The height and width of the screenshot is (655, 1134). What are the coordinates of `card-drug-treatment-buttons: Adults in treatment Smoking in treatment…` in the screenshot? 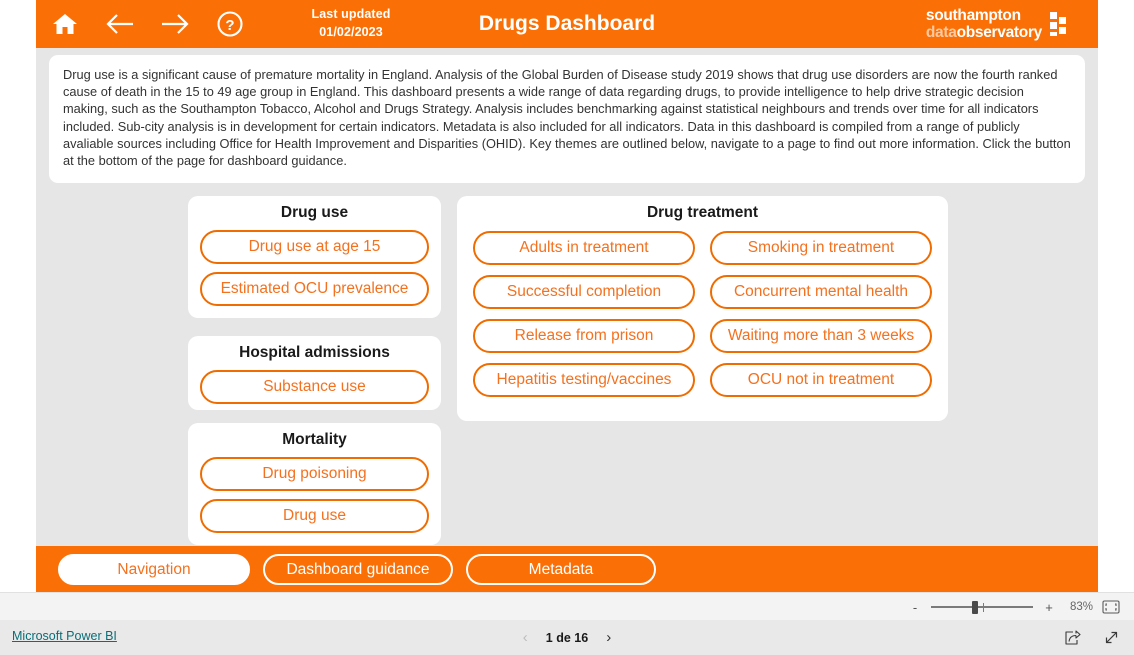 It's located at (702, 314).